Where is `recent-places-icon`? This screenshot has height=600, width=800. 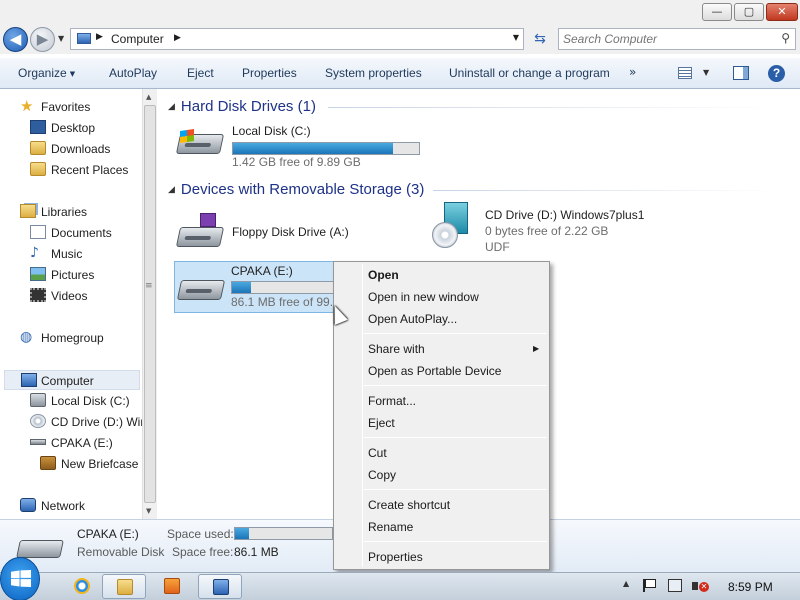
recent-places-icon is located at coordinates (38, 169).